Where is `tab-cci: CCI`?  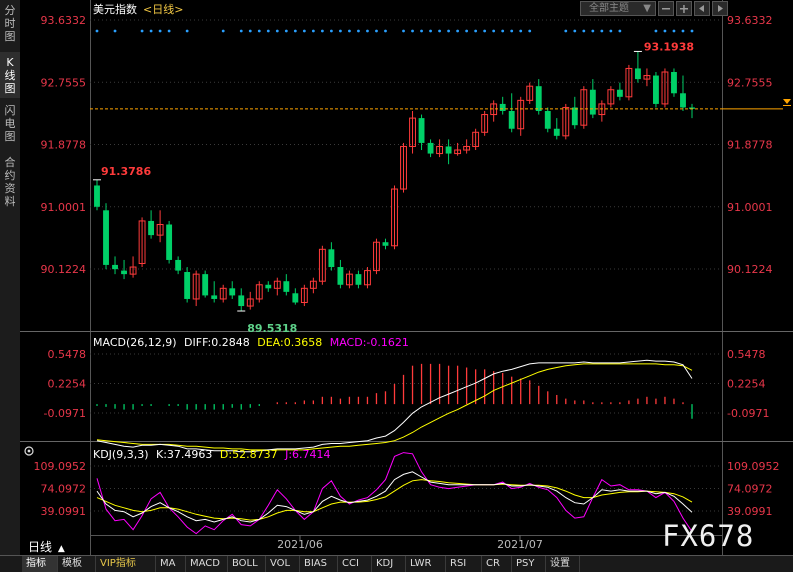
tab-cci: CCI is located at coordinates (355, 564).